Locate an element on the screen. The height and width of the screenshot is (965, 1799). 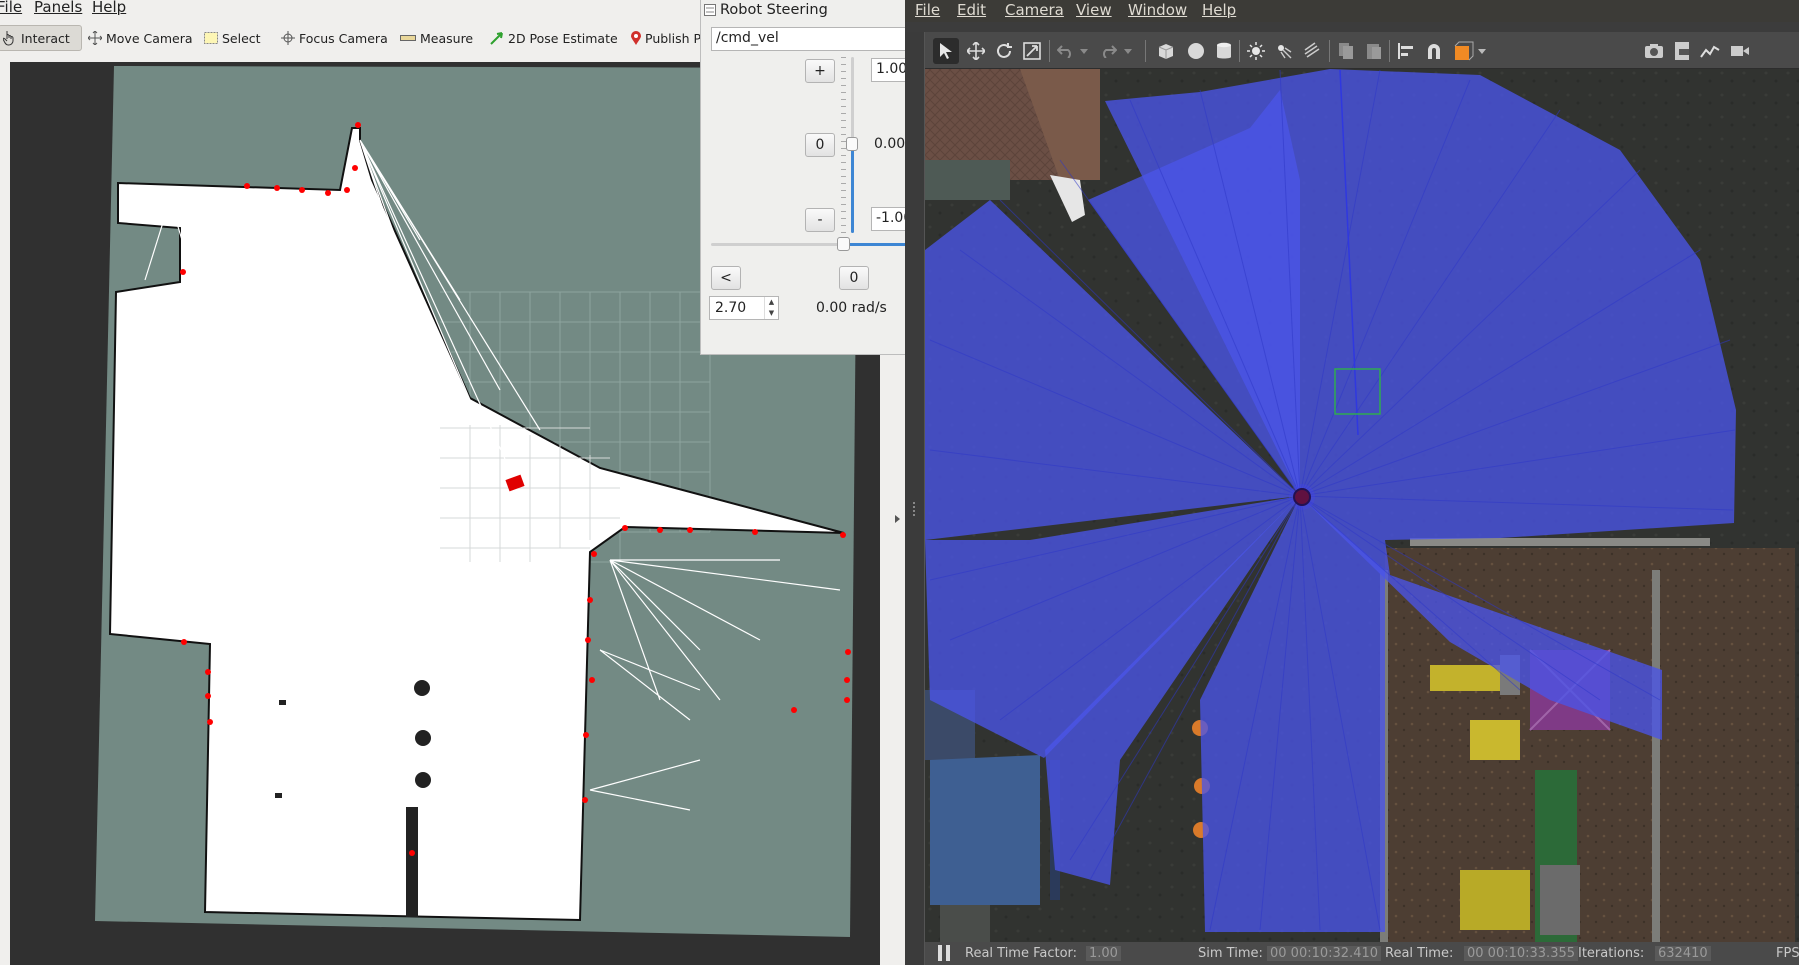
2d-pose-estimate-tool-button: 2D Pose Estimate is located at coordinates (554, 38).